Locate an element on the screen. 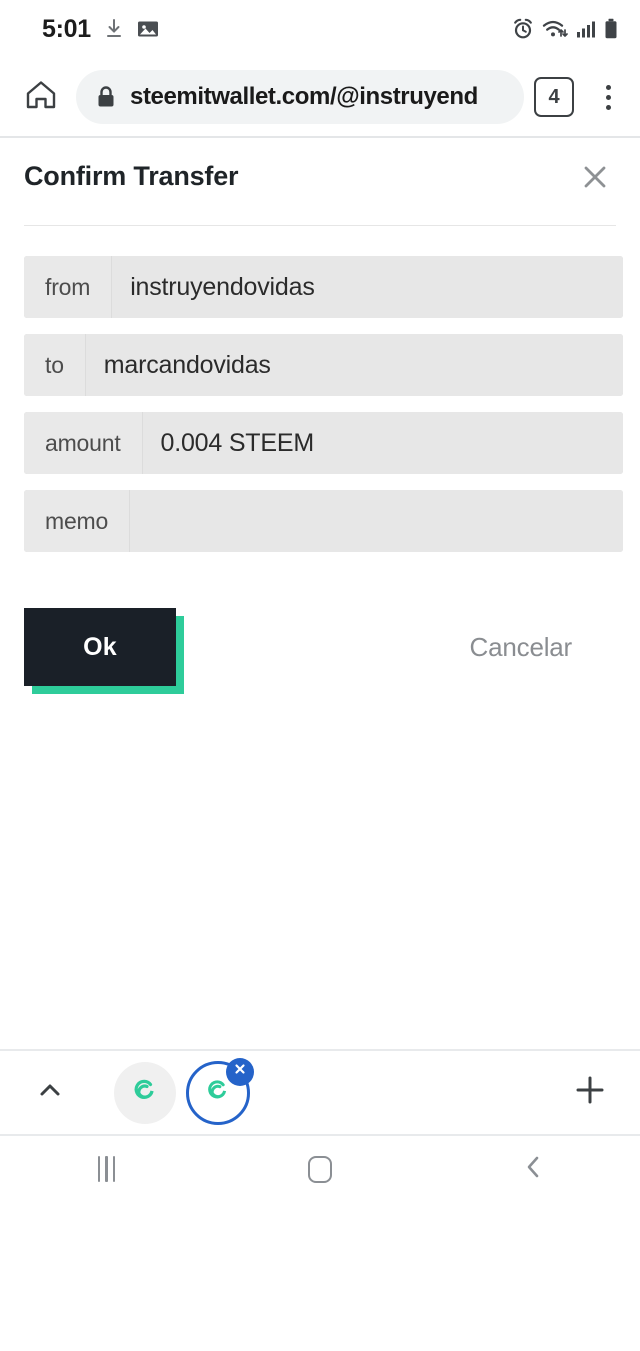  signal-icon is located at coordinates (586, 29).